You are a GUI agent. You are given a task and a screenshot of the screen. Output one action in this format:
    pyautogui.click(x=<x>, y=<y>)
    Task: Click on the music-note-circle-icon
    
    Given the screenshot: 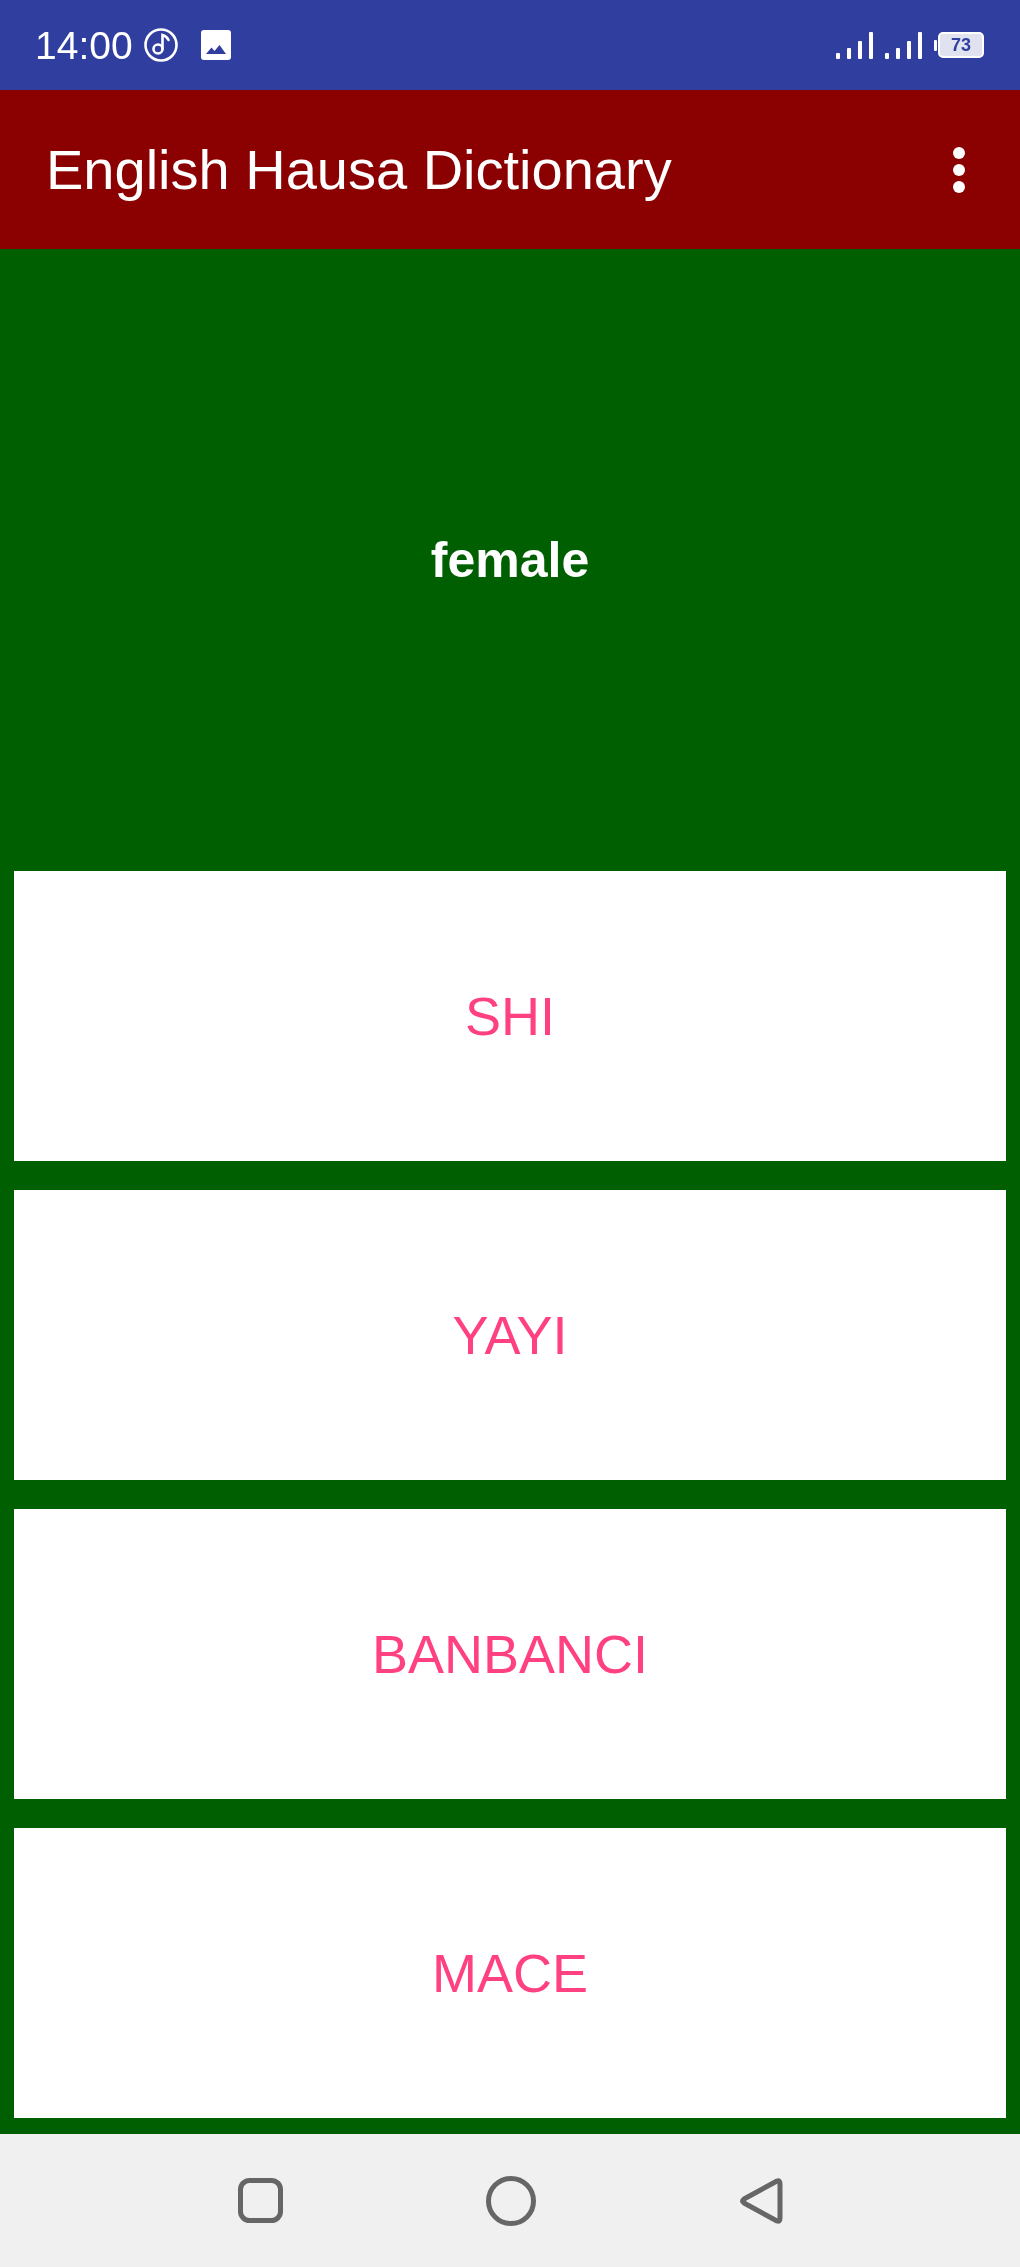 What is the action you would take?
    pyautogui.click(x=160, y=45)
    